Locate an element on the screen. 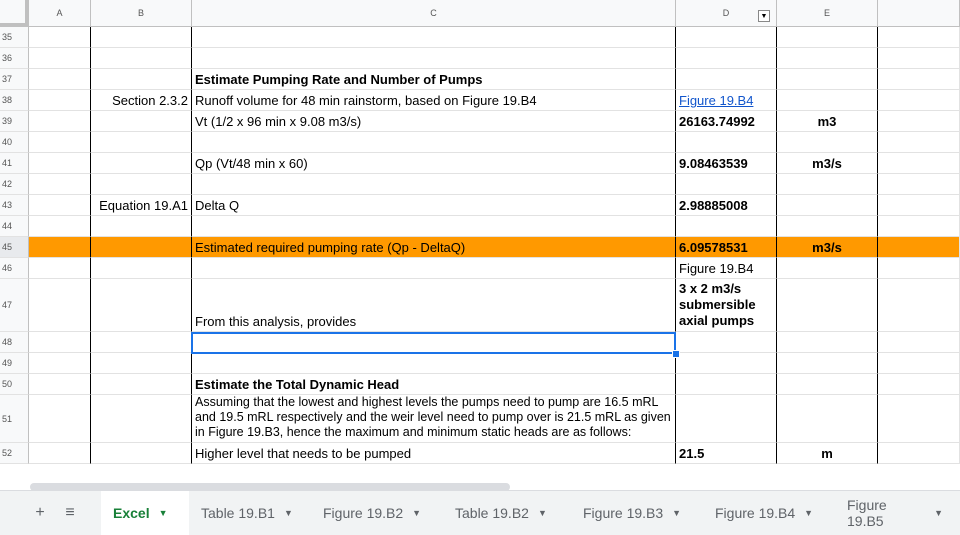  cell-a42 is located at coordinates (60, 184).